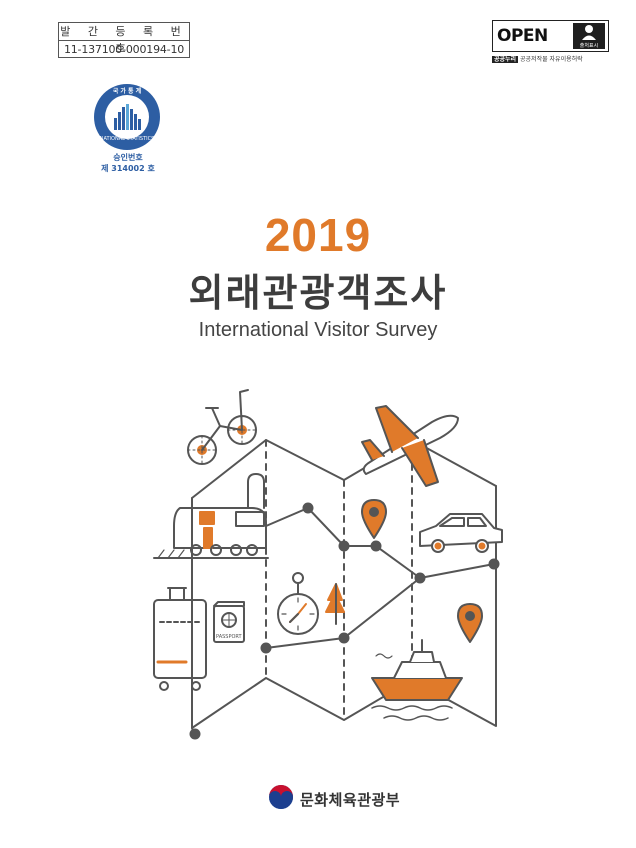 This screenshot has width=636, height=848. I want to click on approval-number: 제 314002 호, so click(128, 168).